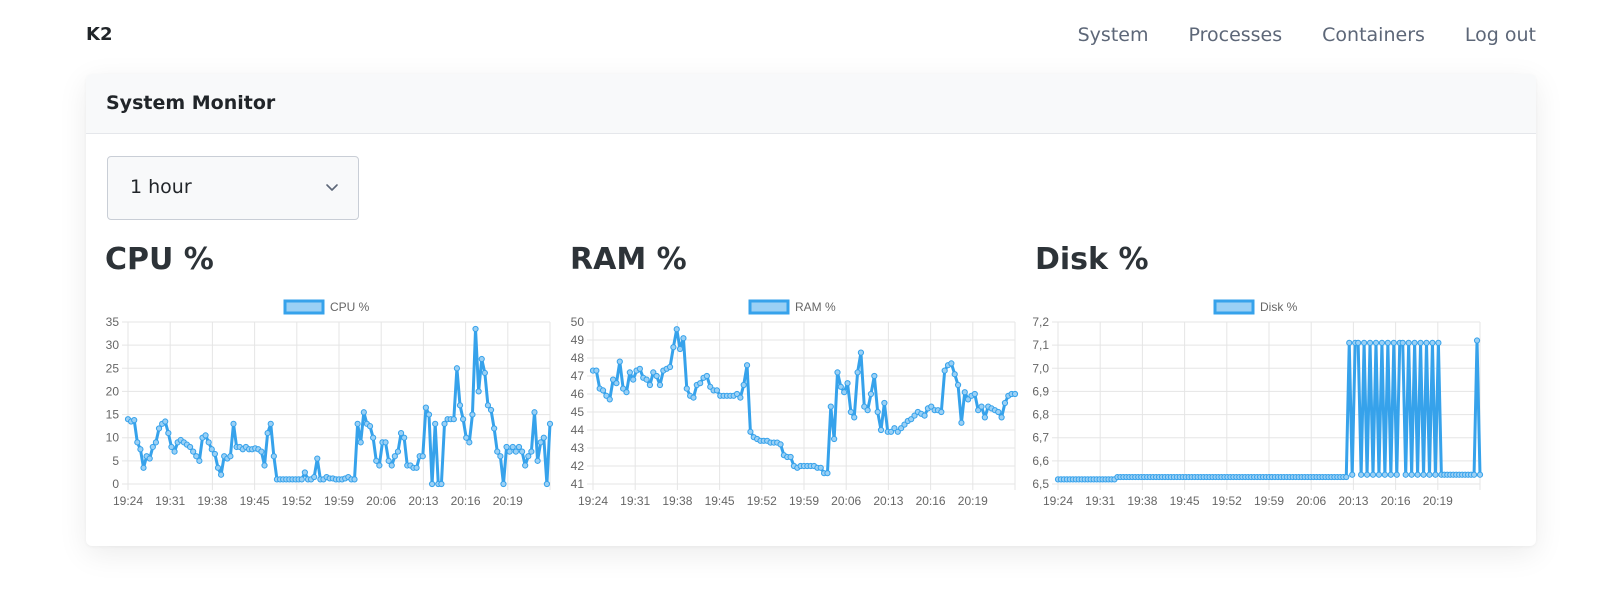 The height and width of the screenshot is (614, 1606). Describe the element at coordinates (792, 307) in the screenshot. I see `ram-legend: RAM %` at that location.